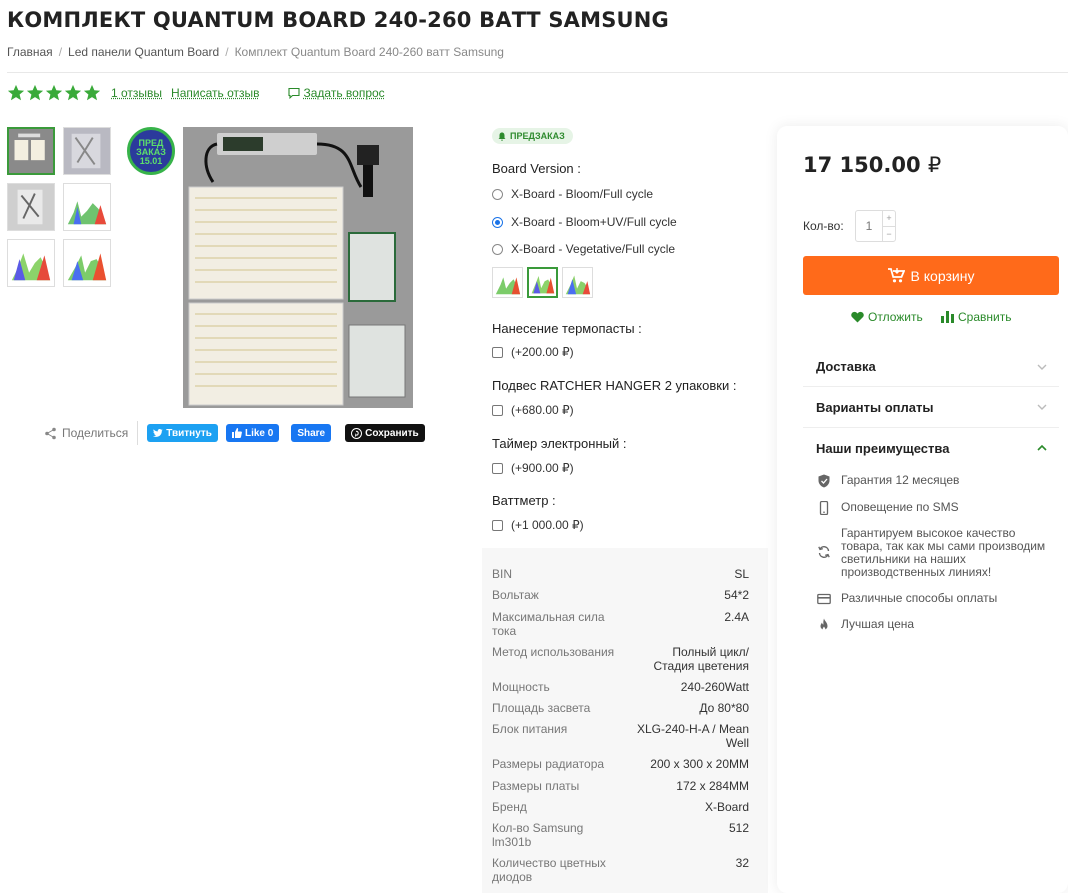 The width and height of the screenshot is (1068, 893). What do you see at coordinates (934, 165) in the screenshot?
I see `currency-symbol: ₽` at bounding box center [934, 165].